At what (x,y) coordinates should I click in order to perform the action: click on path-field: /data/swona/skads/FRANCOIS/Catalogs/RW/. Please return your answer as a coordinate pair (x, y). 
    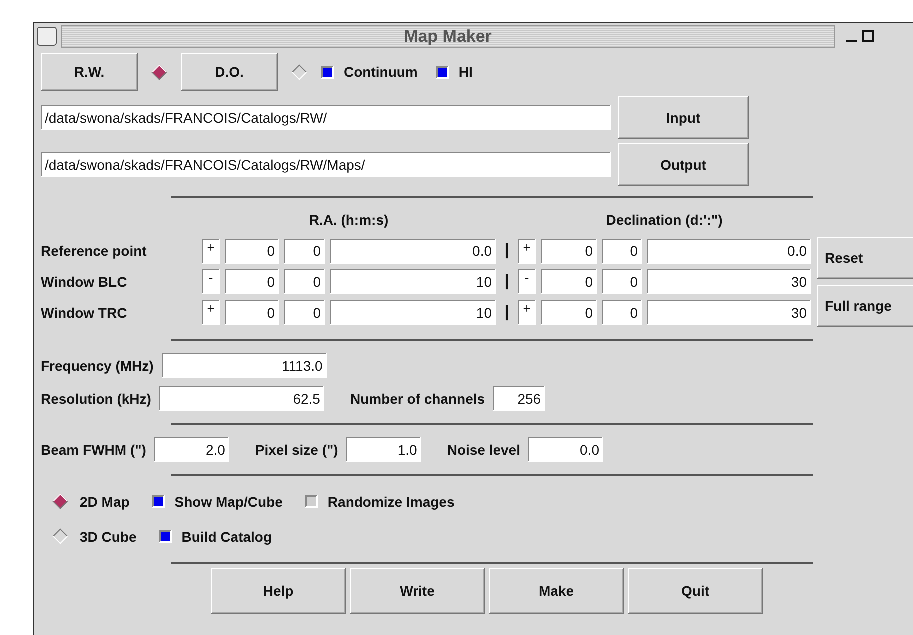
    Looking at the image, I should click on (326, 117).